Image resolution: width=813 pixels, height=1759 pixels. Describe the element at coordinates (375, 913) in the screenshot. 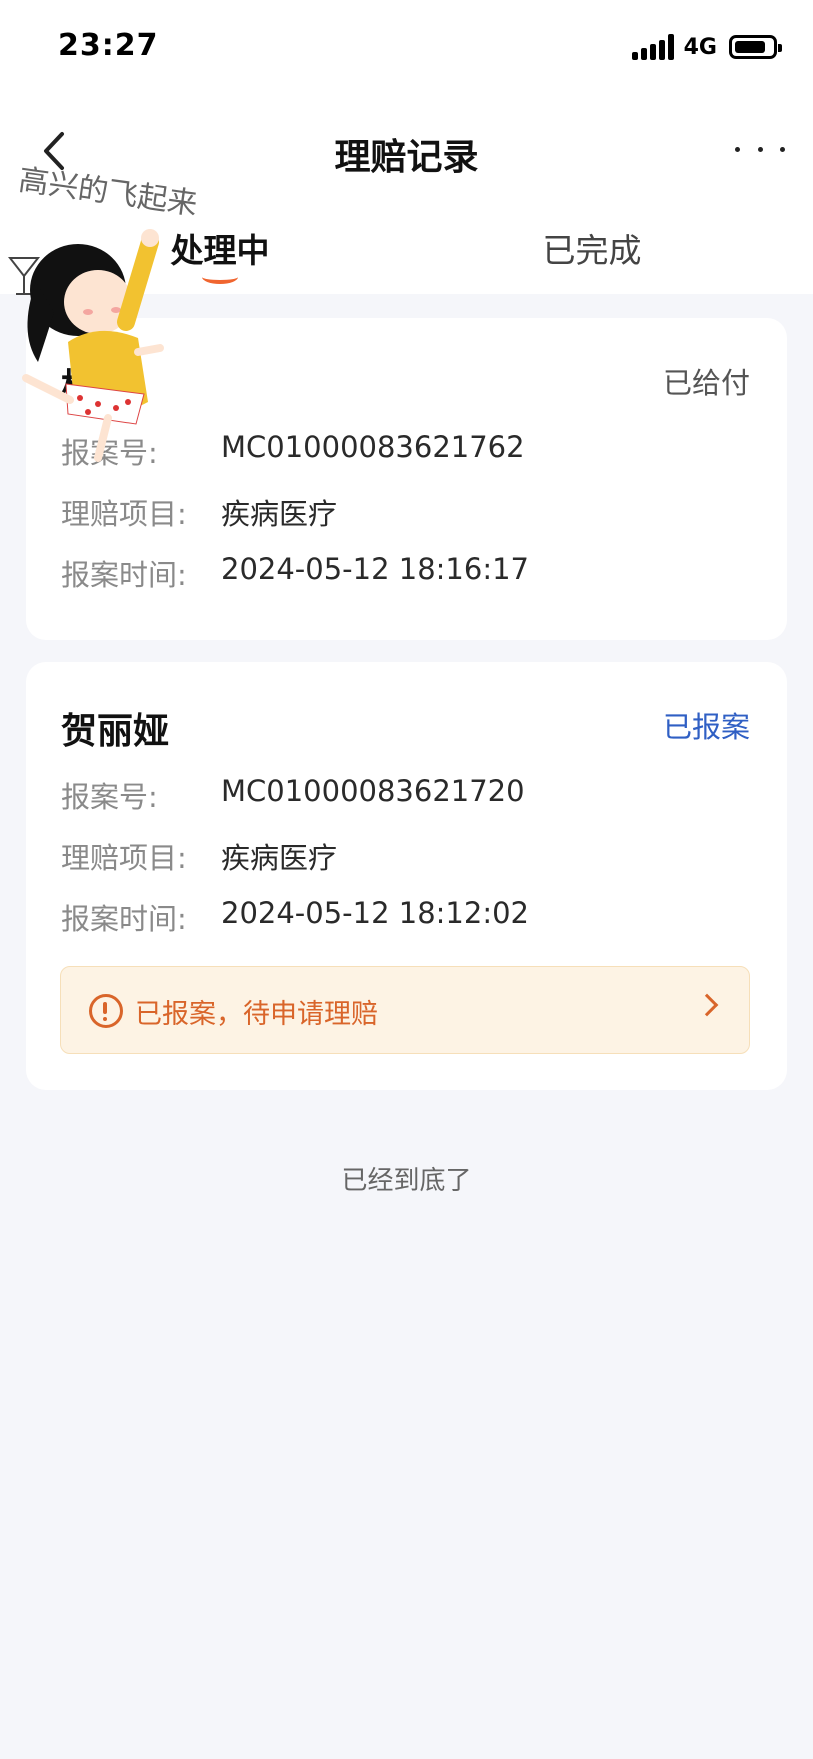

I see `field-value: 2024-05-12 18:12:02` at that location.